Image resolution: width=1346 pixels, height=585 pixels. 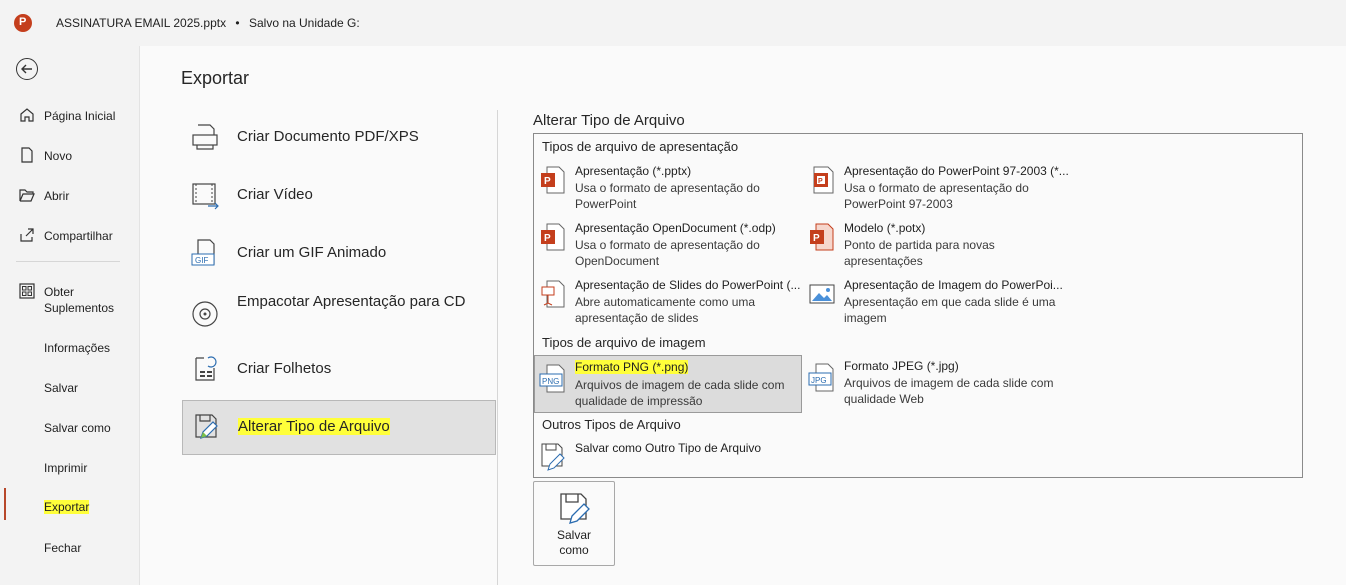 What do you see at coordinates (27, 115) in the screenshot?
I see `home-icon` at bounding box center [27, 115].